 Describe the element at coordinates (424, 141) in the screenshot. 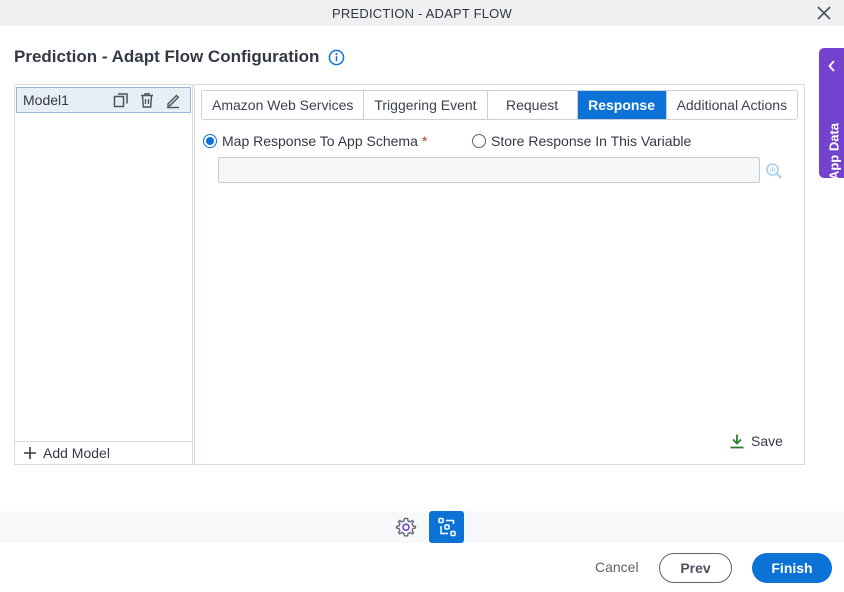

I see `required-marker: *` at that location.